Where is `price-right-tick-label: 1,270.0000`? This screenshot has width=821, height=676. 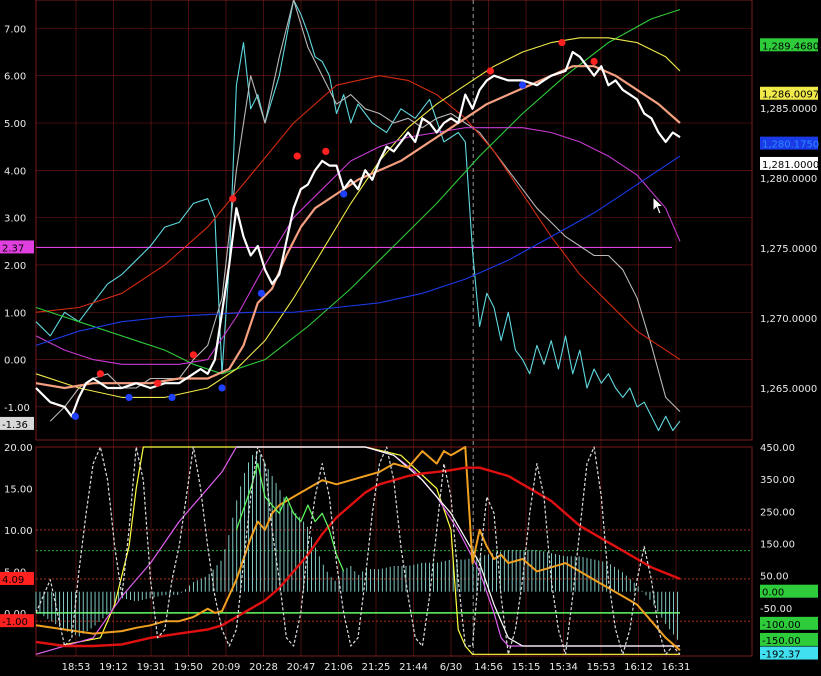 price-right-tick-label: 1,270.0000 is located at coordinates (788, 319).